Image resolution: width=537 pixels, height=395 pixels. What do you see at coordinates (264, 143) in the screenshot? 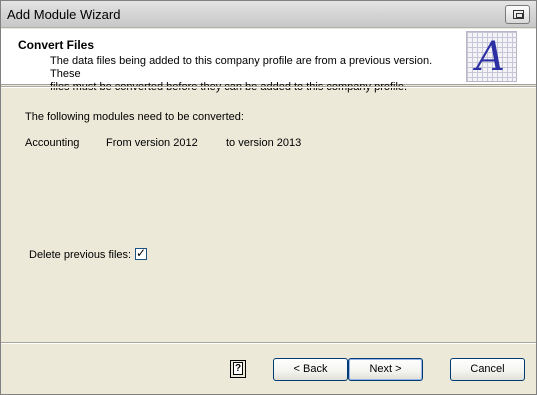
I see `module-to-version: to version 2013` at bounding box center [264, 143].